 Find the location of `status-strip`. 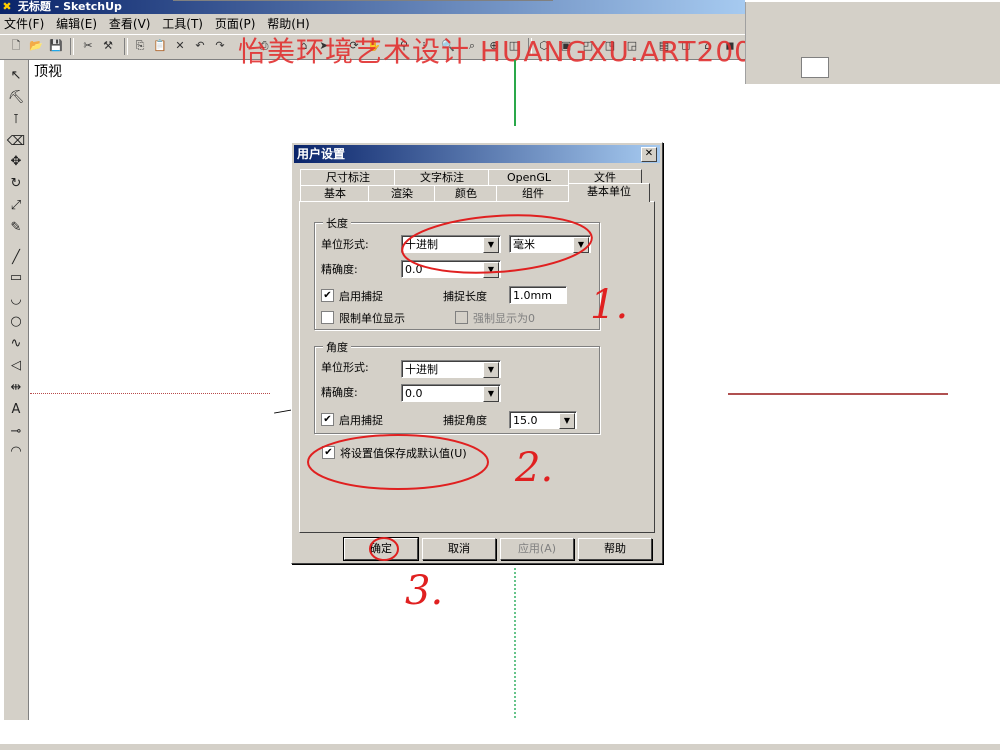

status-strip is located at coordinates (500, 747).